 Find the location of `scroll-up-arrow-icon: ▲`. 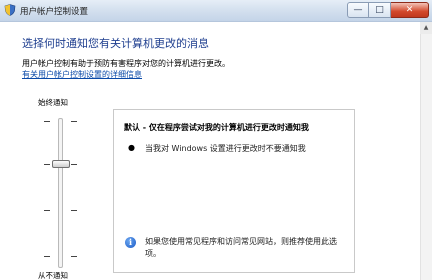

scroll-up-arrow-icon: ▲ is located at coordinates (426, 28).